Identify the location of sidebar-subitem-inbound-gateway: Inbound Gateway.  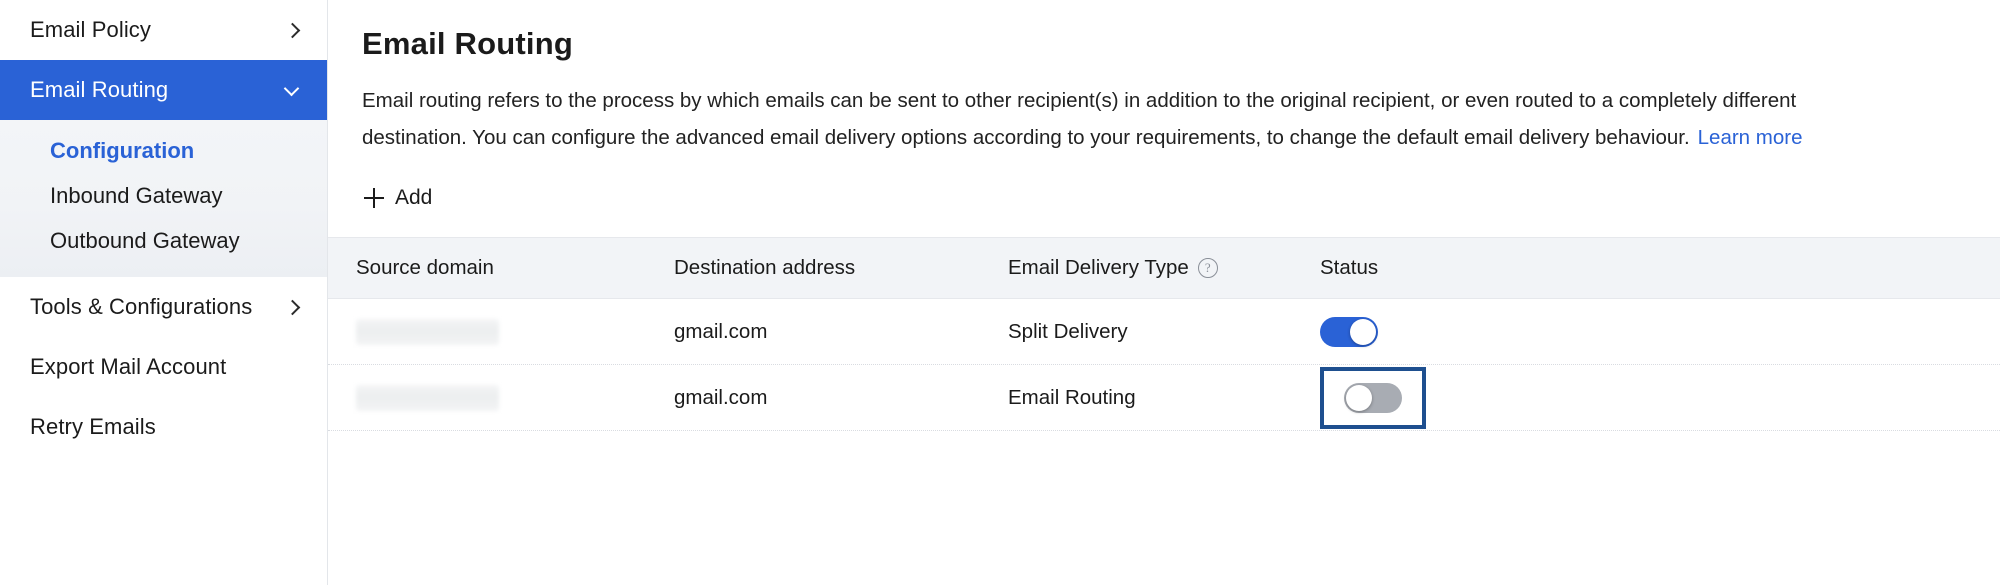
(163, 195).